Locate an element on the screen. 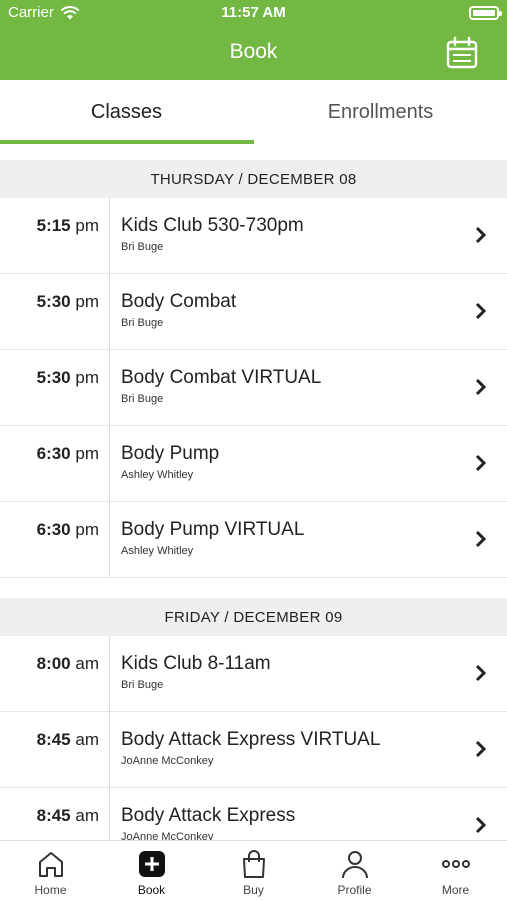 This screenshot has height=900, width=507. section-gap is located at coordinates (253, 588).